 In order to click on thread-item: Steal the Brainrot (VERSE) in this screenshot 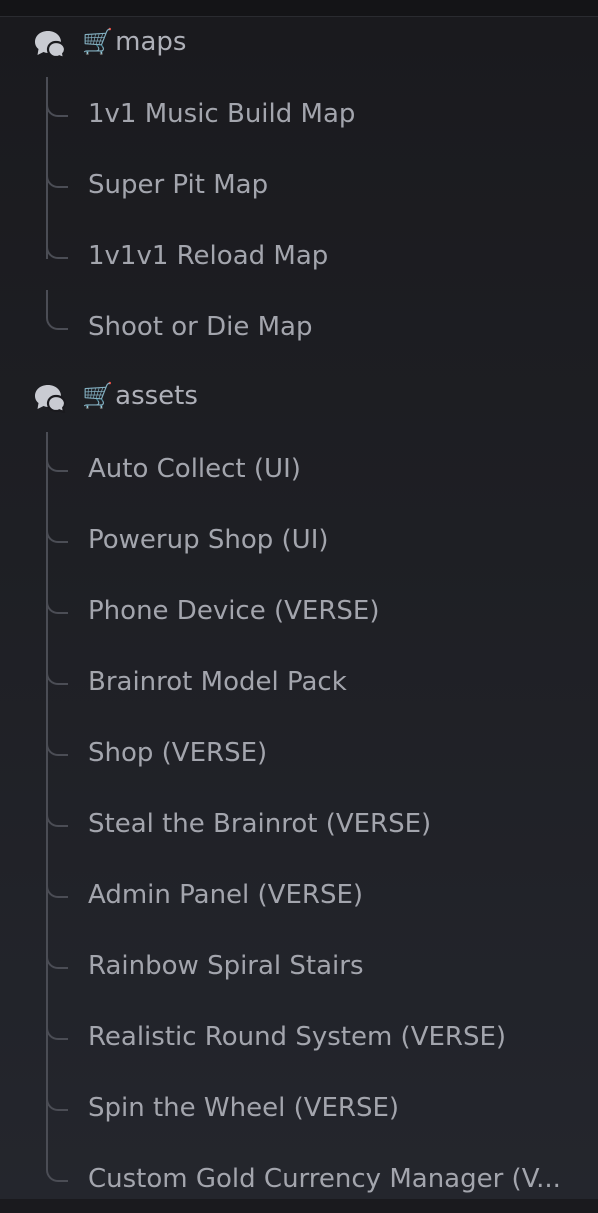, I will do `click(299, 822)`.